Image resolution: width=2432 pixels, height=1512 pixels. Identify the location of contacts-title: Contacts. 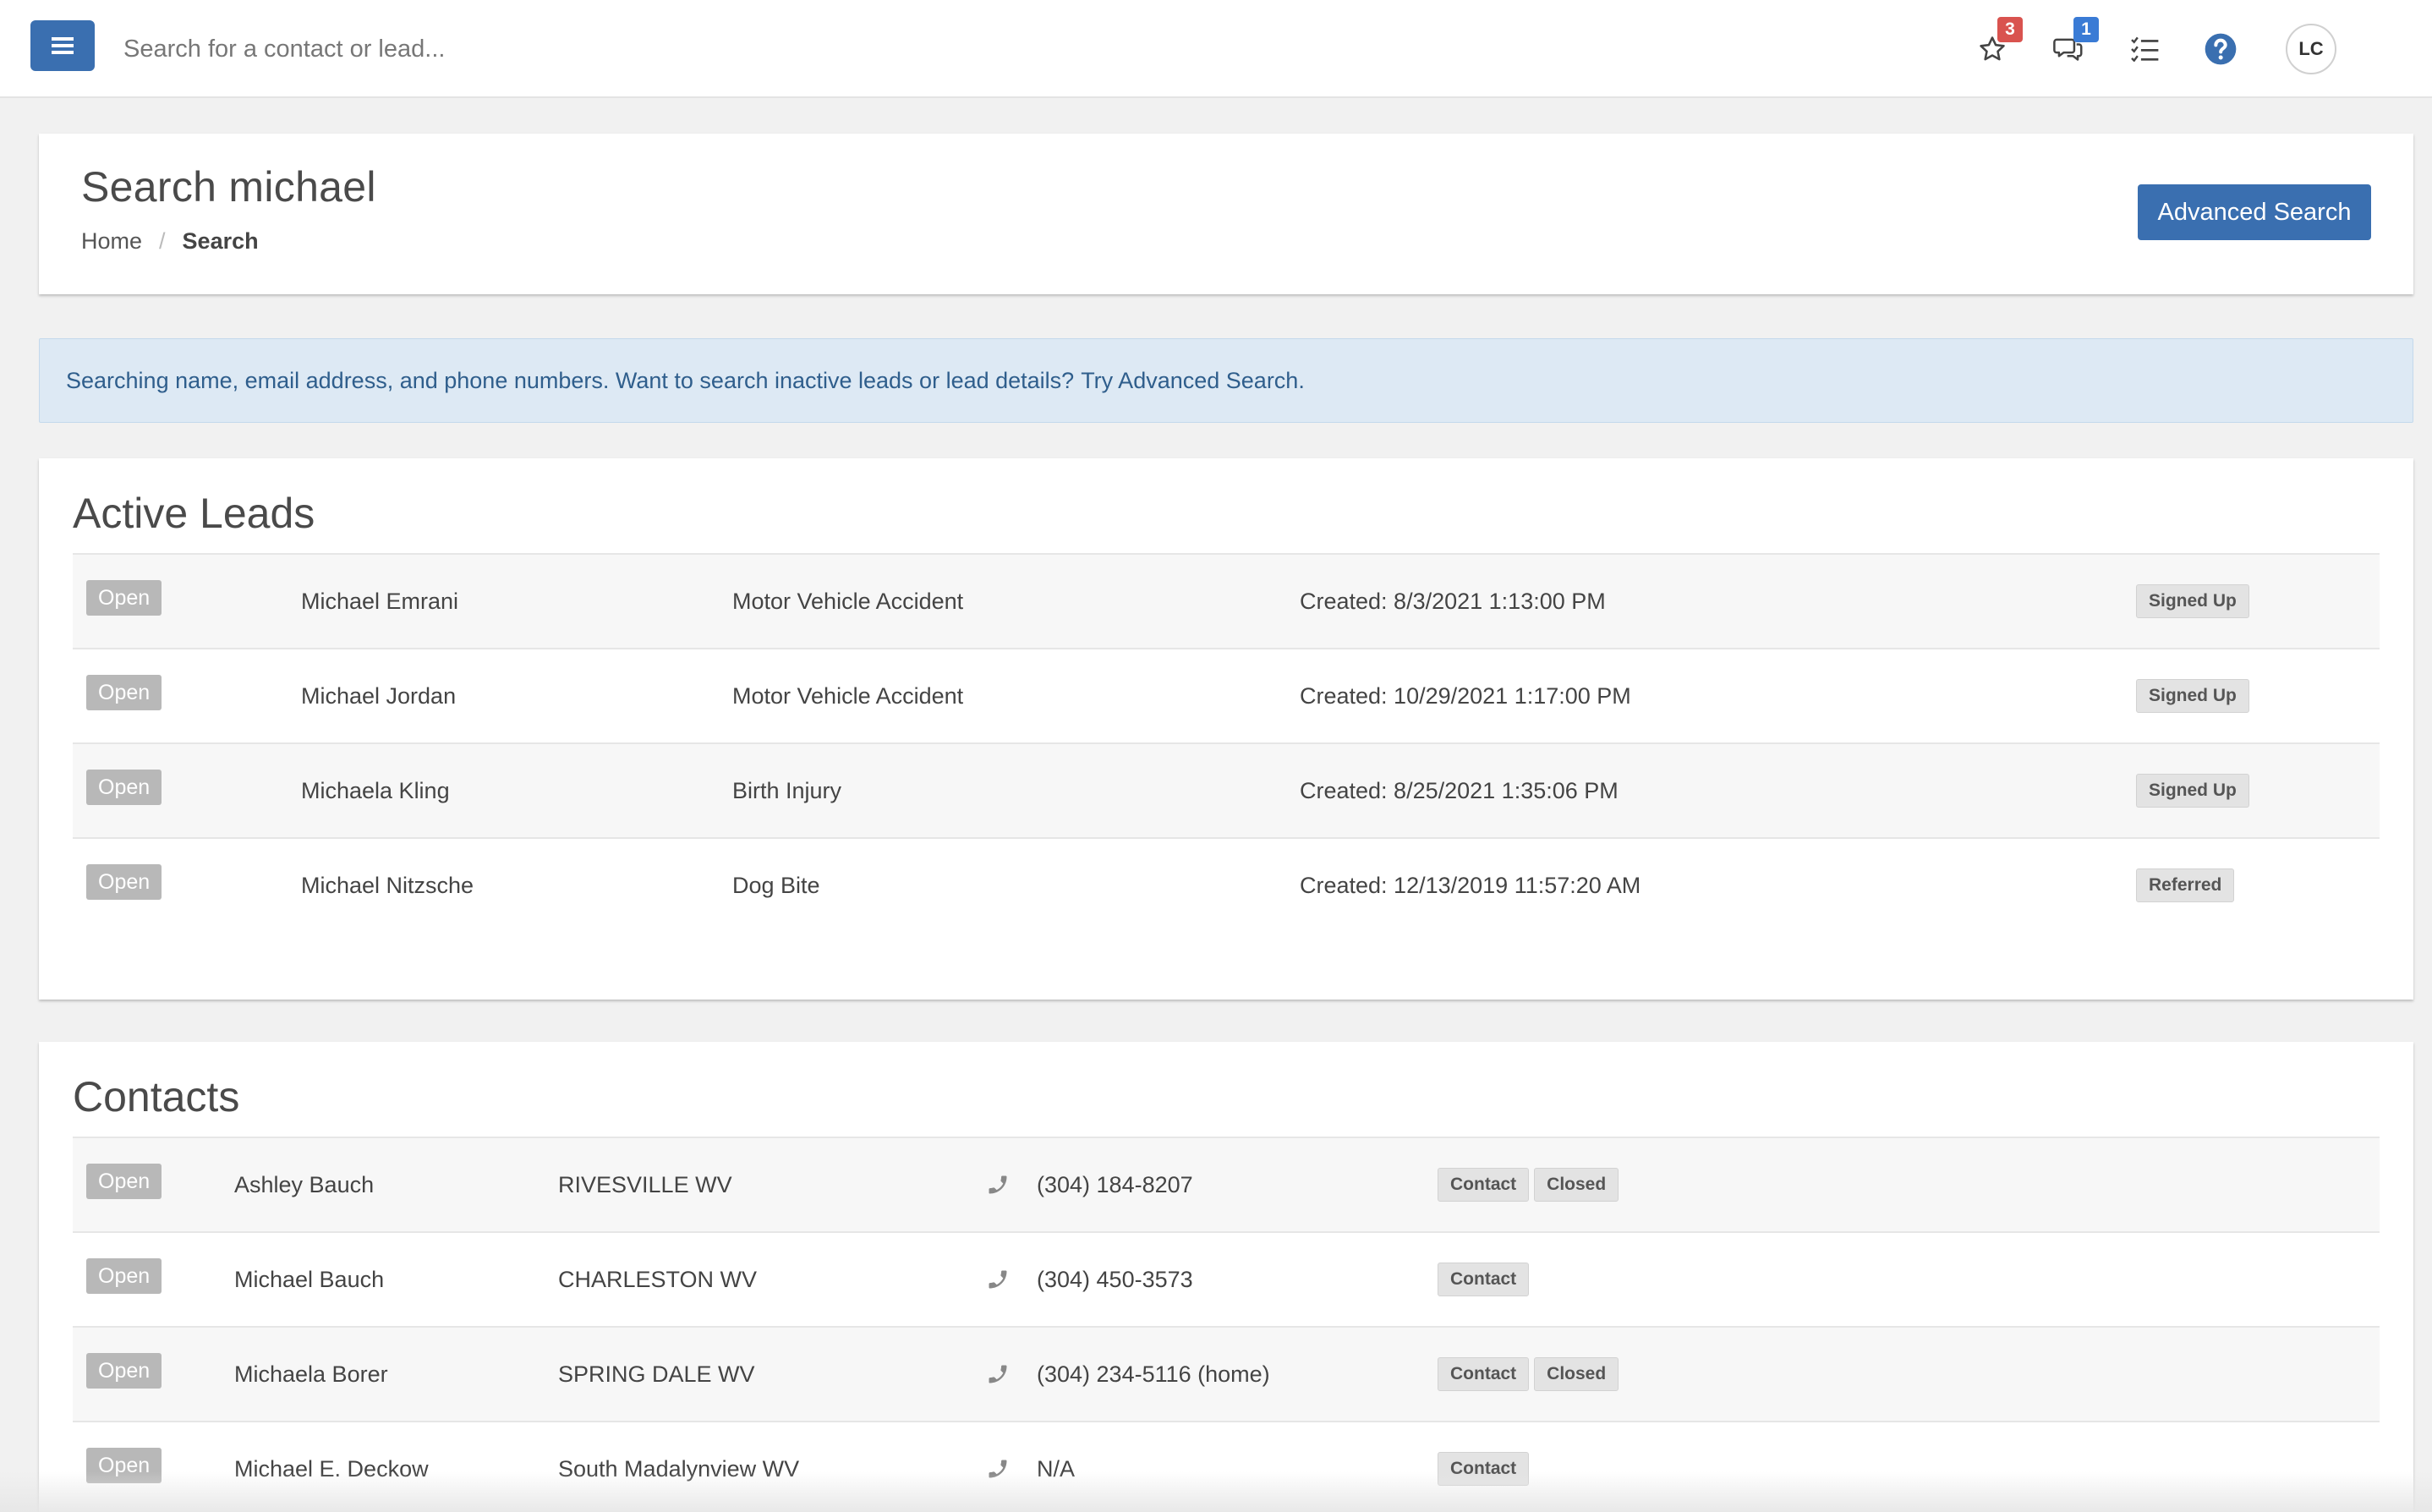
(156, 1096).